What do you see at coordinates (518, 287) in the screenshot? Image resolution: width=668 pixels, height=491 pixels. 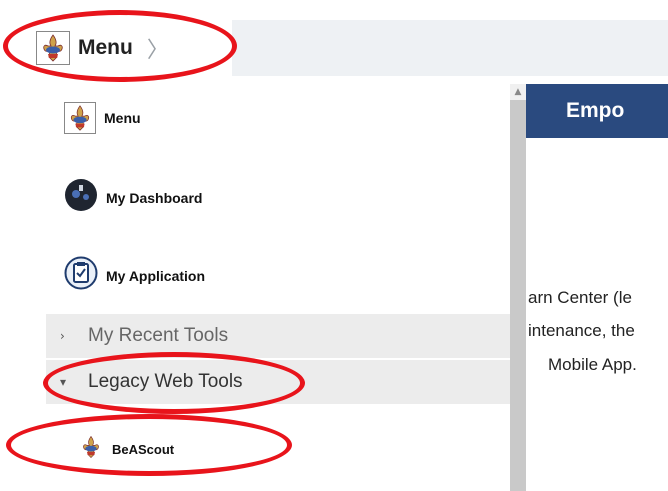 I see `sidebar-scrollbar: ▲` at bounding box center [518, 287].